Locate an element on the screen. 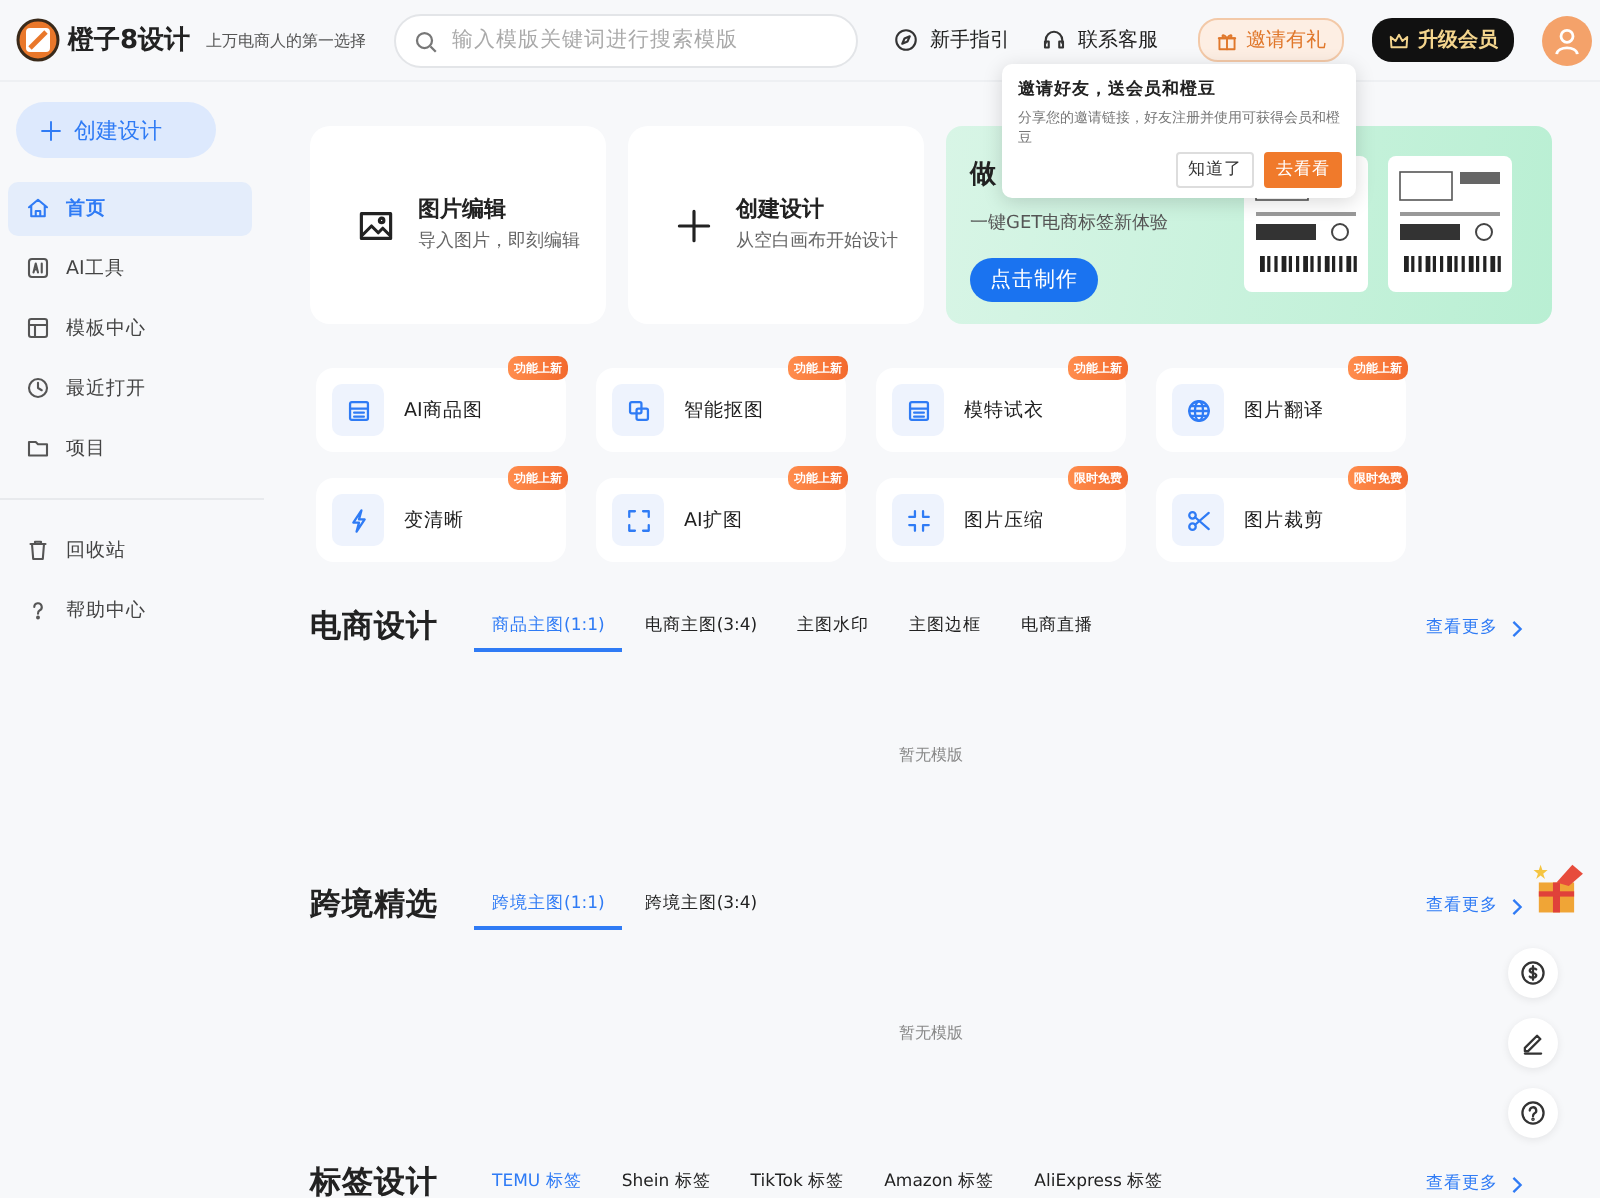 This screenshot has height=1198, width=1600. section-title: 跨境精选 is located at coordinates (375, 905).